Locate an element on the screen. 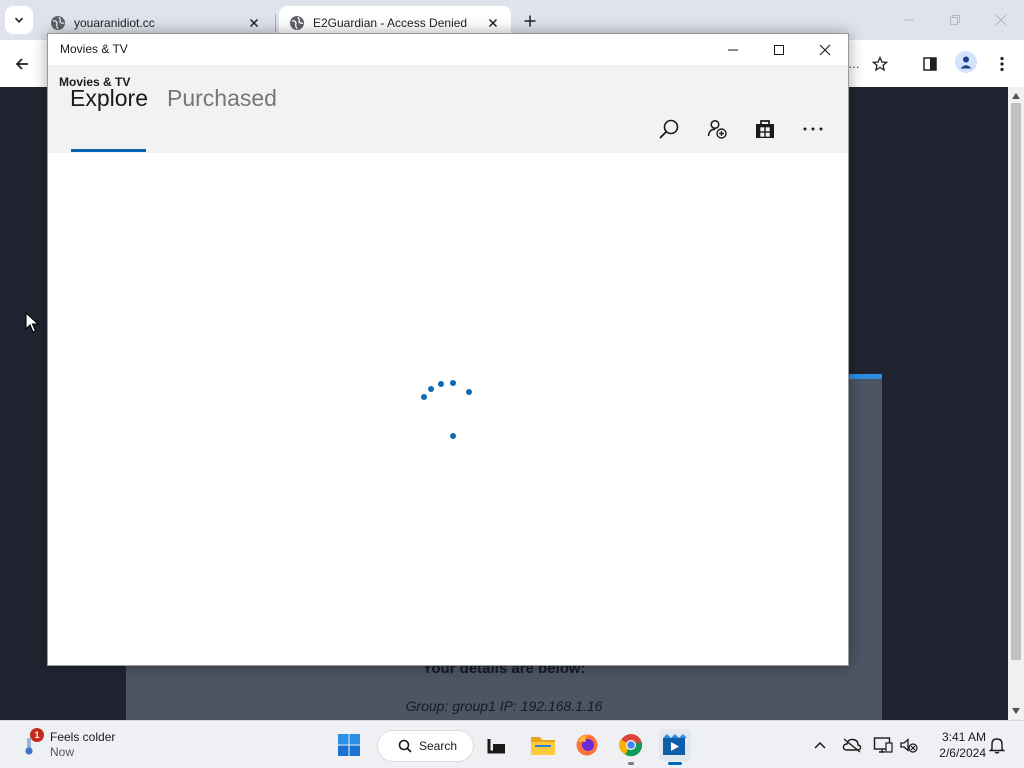  cloud-offline-icon is located at coordinates (852, 745).